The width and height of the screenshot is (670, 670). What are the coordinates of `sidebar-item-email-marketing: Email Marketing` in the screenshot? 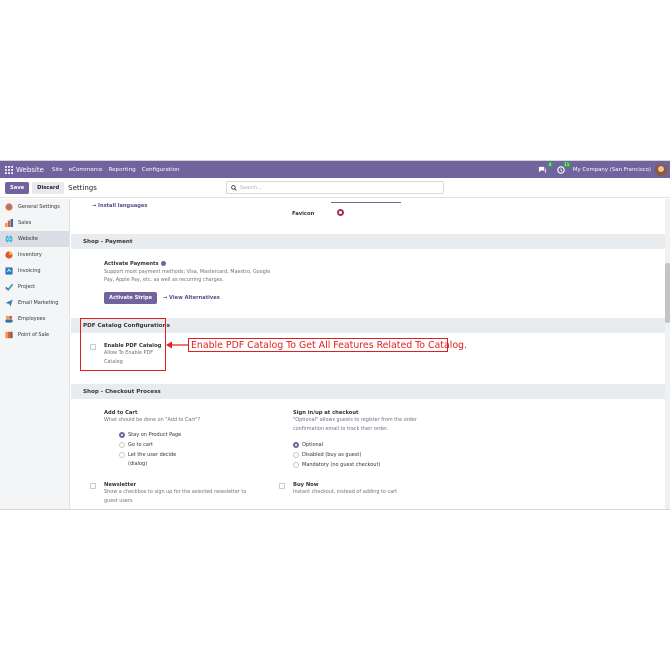 It's located at (34, 303).